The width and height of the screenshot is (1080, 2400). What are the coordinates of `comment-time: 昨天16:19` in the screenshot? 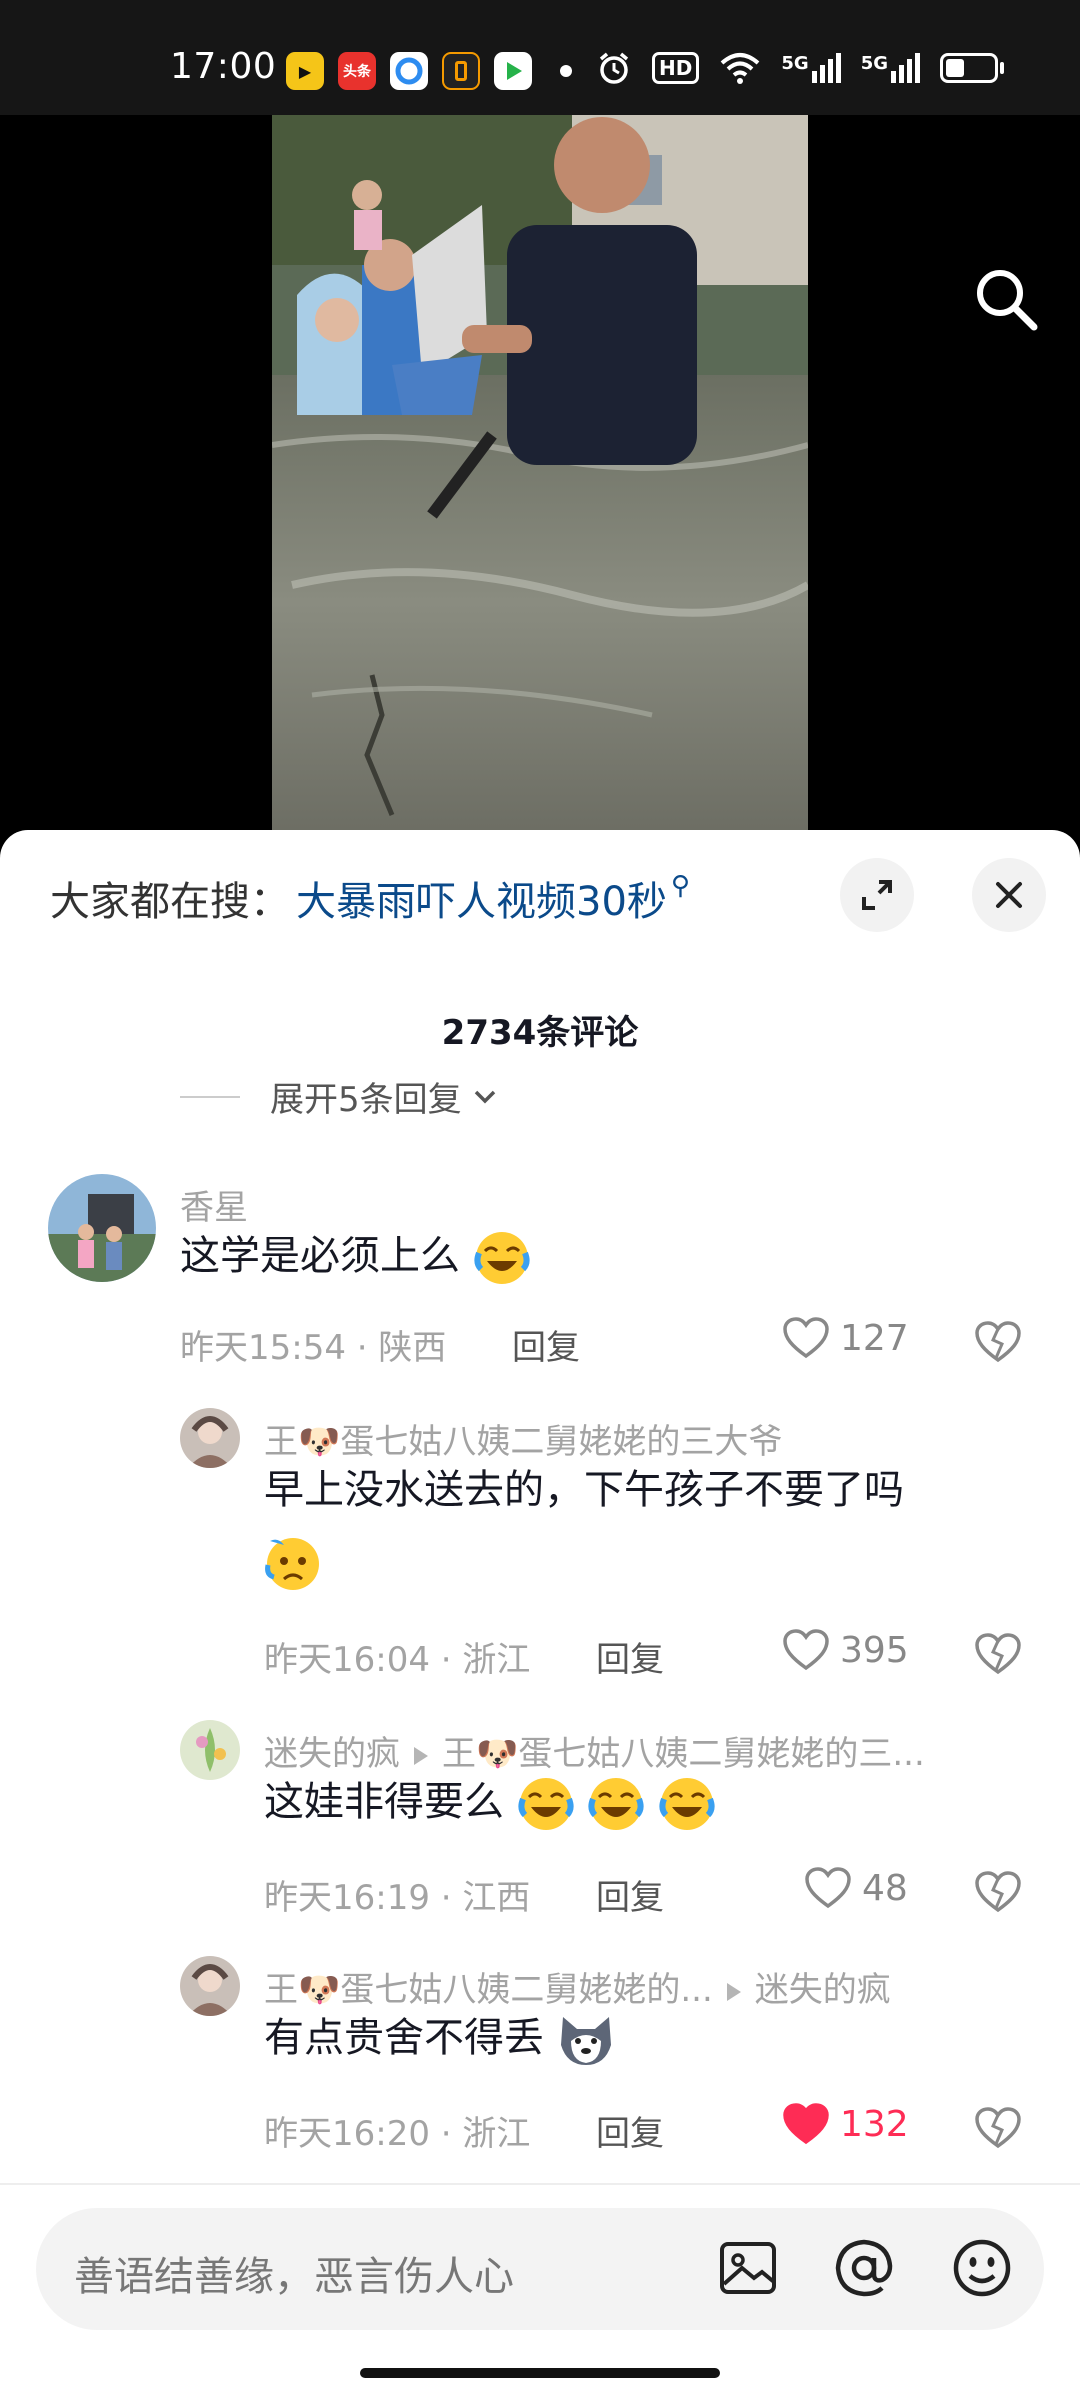 It's located at (347, 1898).